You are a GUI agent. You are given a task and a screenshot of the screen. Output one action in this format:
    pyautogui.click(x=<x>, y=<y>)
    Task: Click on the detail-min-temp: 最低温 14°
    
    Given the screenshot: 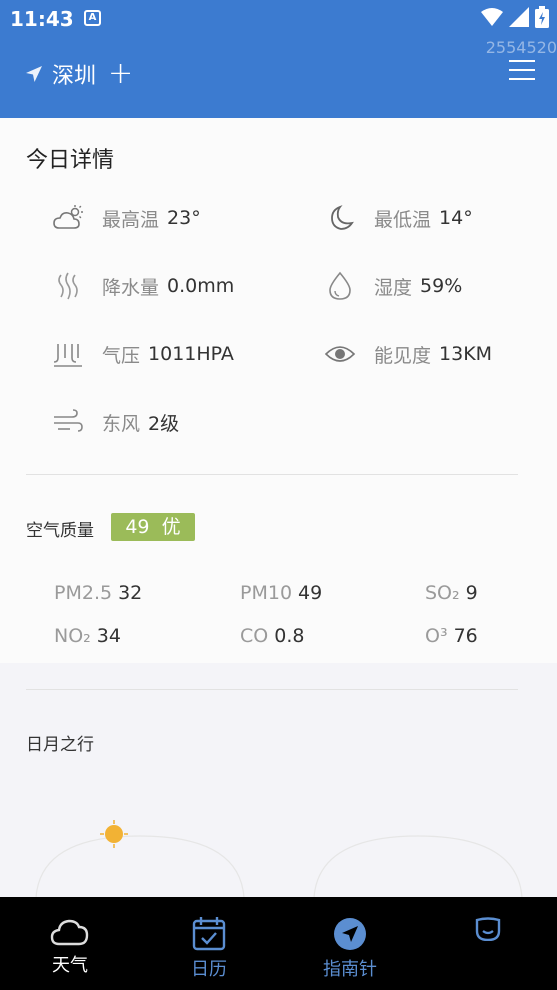 What is the action you would take?
    pyautogui.click(x=398, y=218)
    